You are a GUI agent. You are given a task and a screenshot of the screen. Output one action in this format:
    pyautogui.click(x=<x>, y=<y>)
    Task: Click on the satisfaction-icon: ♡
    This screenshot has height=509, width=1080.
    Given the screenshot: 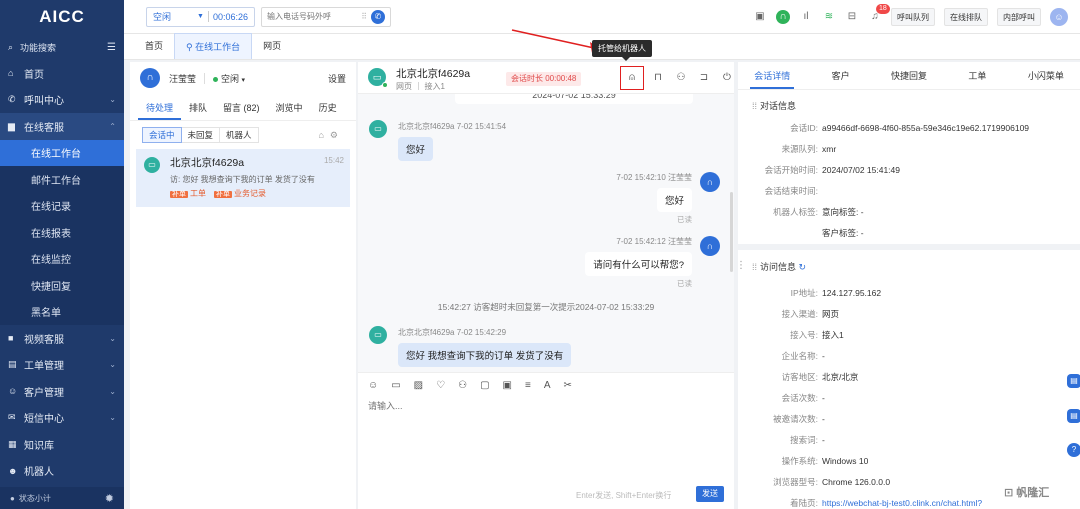 What is the action you would take?
    pyautogui.click(x=440, y=385)
    